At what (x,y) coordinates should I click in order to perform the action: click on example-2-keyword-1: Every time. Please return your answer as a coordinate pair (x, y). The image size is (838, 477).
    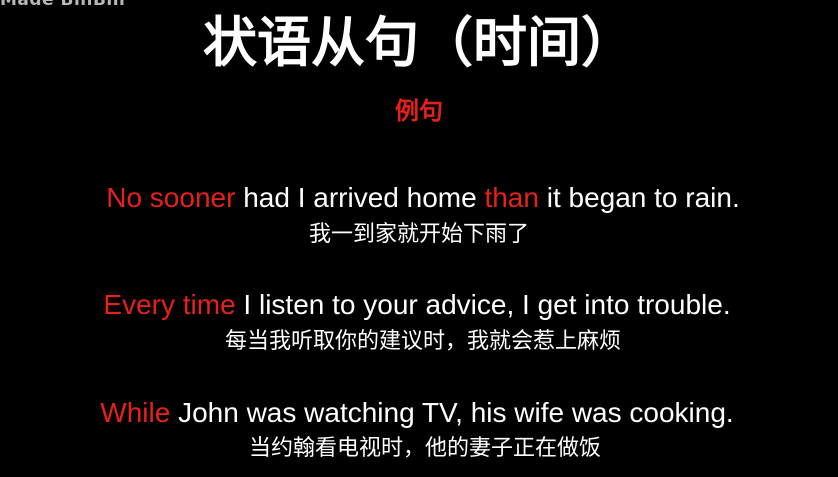
    Looking at the image, I should click on (169, 304).